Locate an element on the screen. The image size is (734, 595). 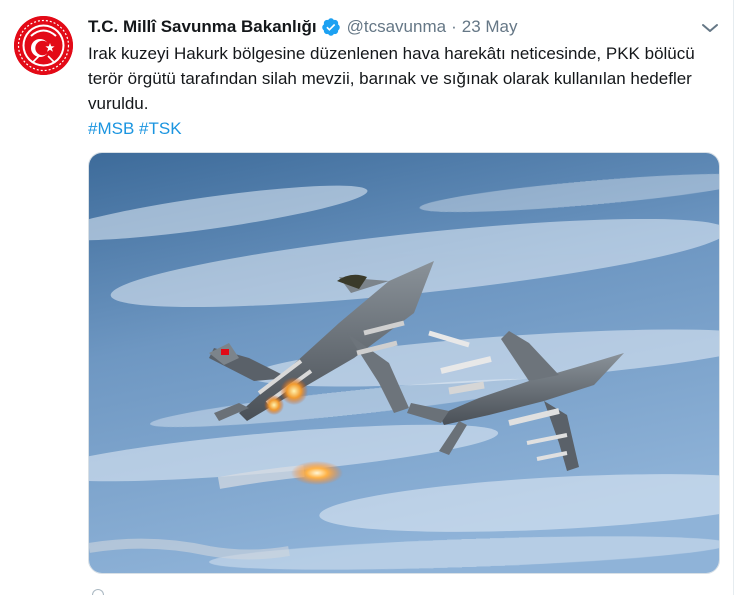
hashtag-link: #TSK is located at coordinates (160, 128).